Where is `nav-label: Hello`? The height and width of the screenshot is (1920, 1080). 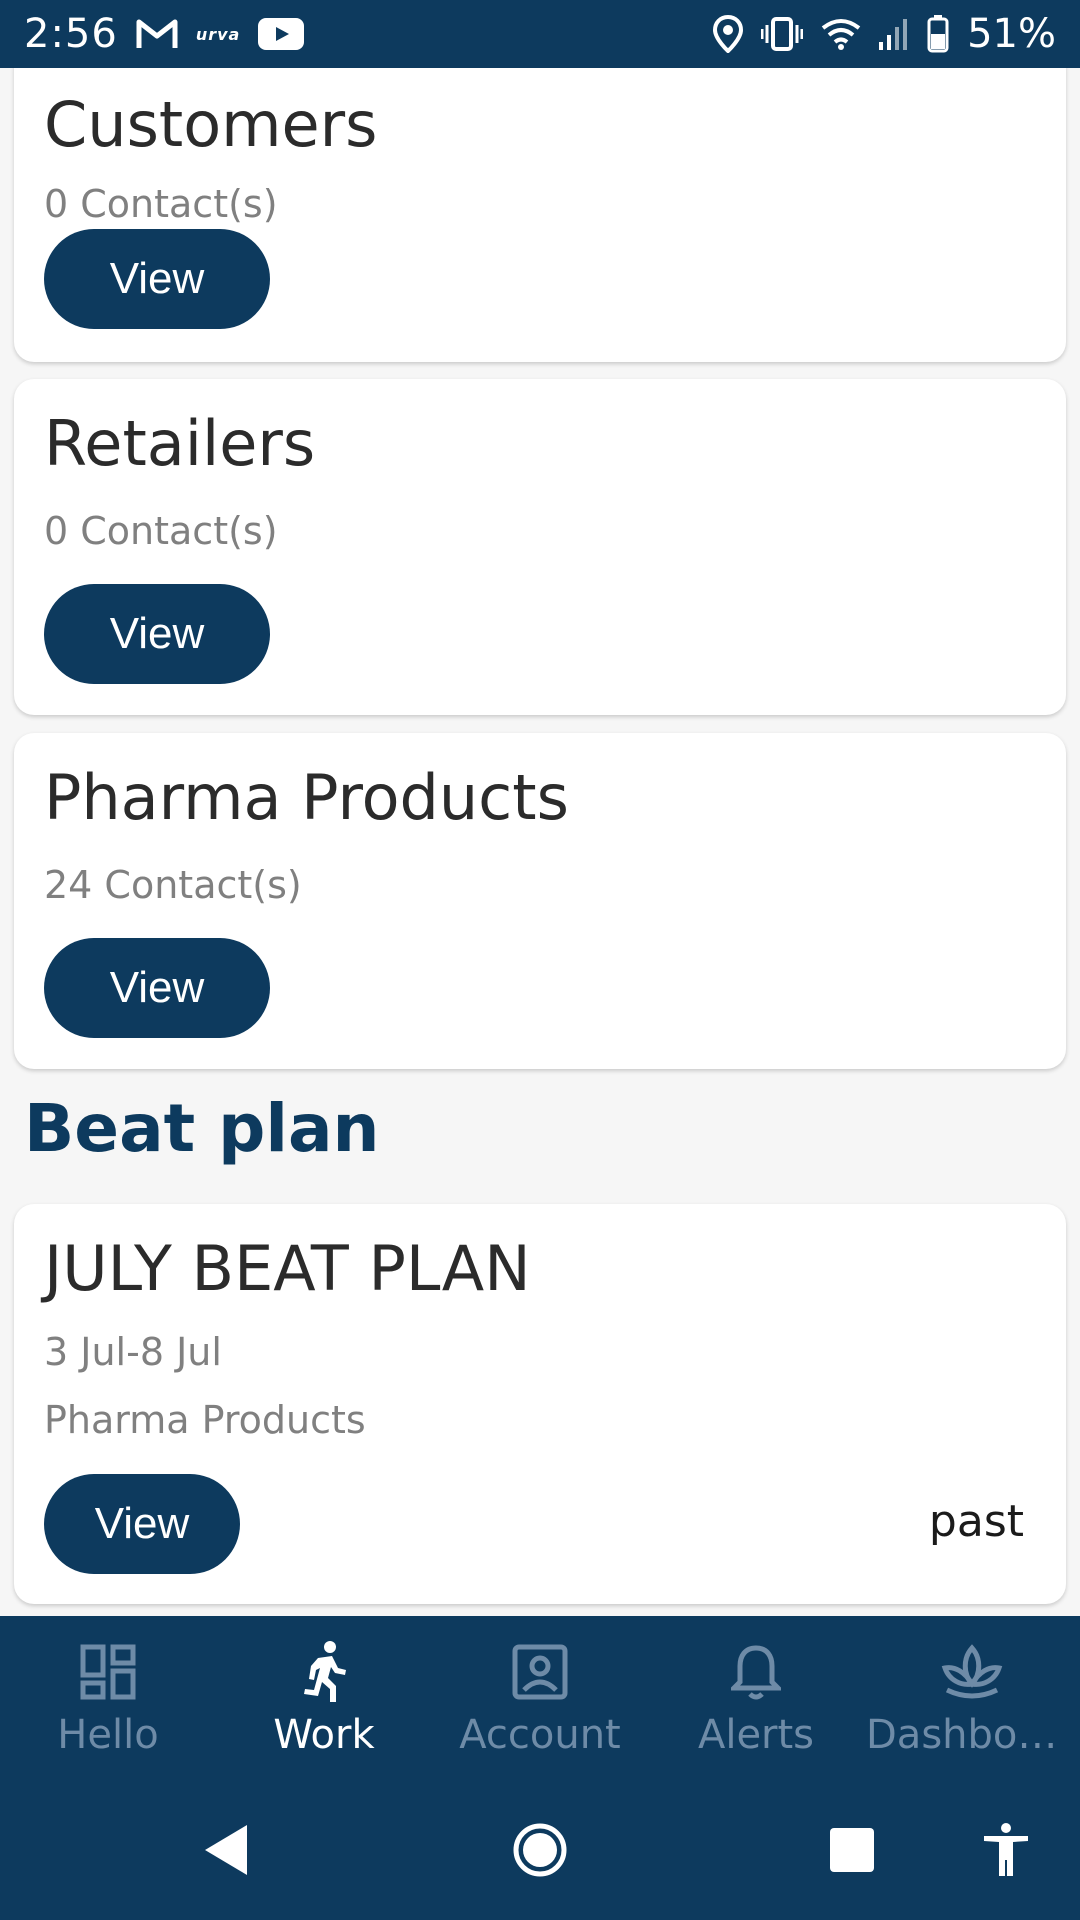 nav-label: Hello is located at coordinates (108, 1735).